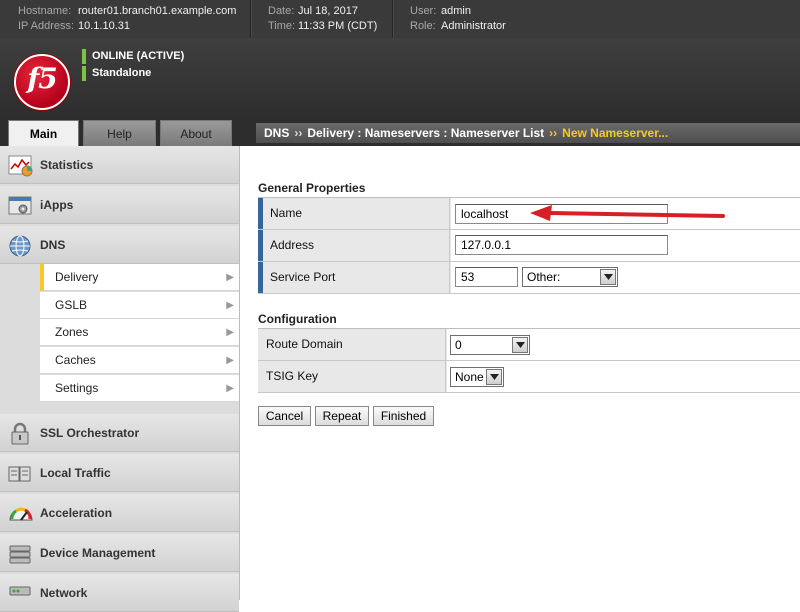 Image resolution: width=800 pixels, height=612 pixels. What do you see at coordinates (77, 388) in the screenshot?
I see `sidebar-subitem-label: Settings` at bounding box center [77, 388].